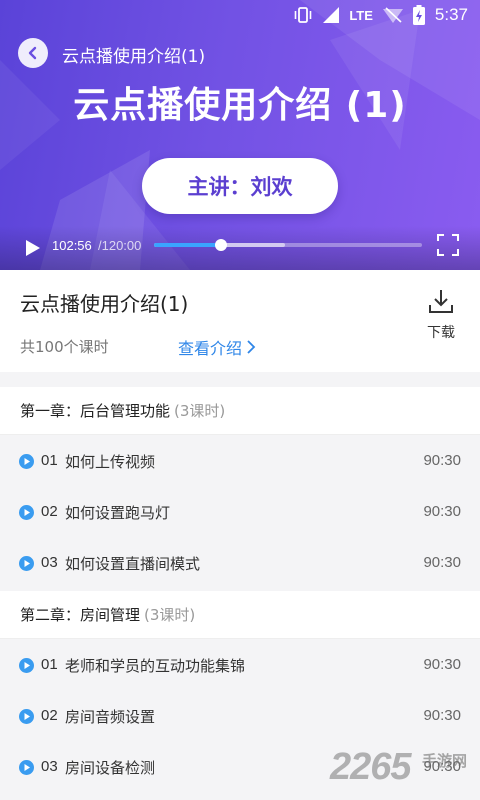 Image resolution: width=480 pixels, height=800 pixels. I want to click on clock: 5:37, so click(451, 14).